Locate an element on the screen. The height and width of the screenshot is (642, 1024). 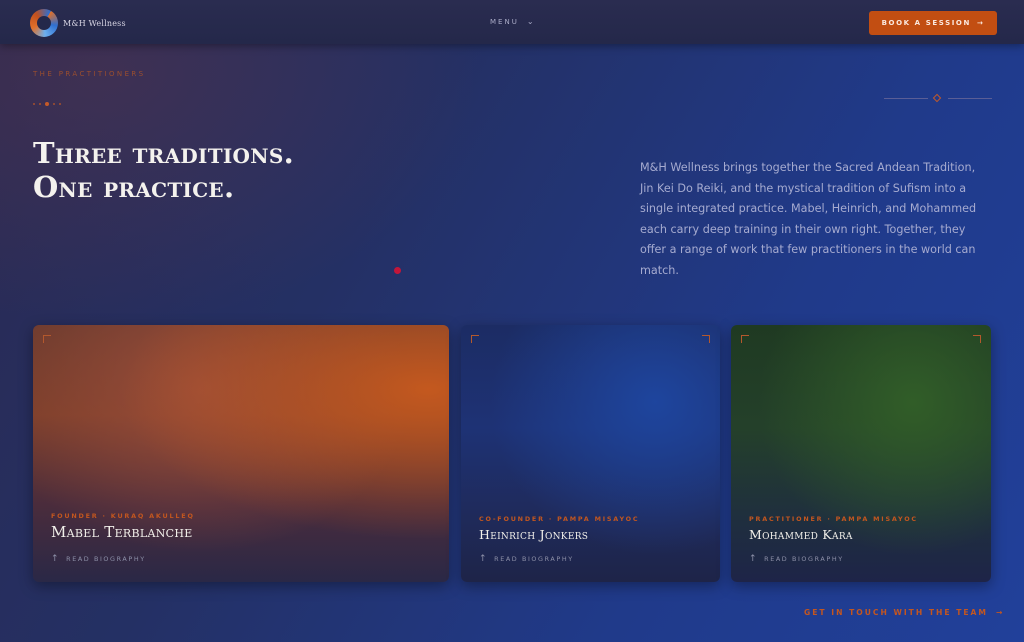
eyebrow-dots-ornament is located at coordinates (47, 104).